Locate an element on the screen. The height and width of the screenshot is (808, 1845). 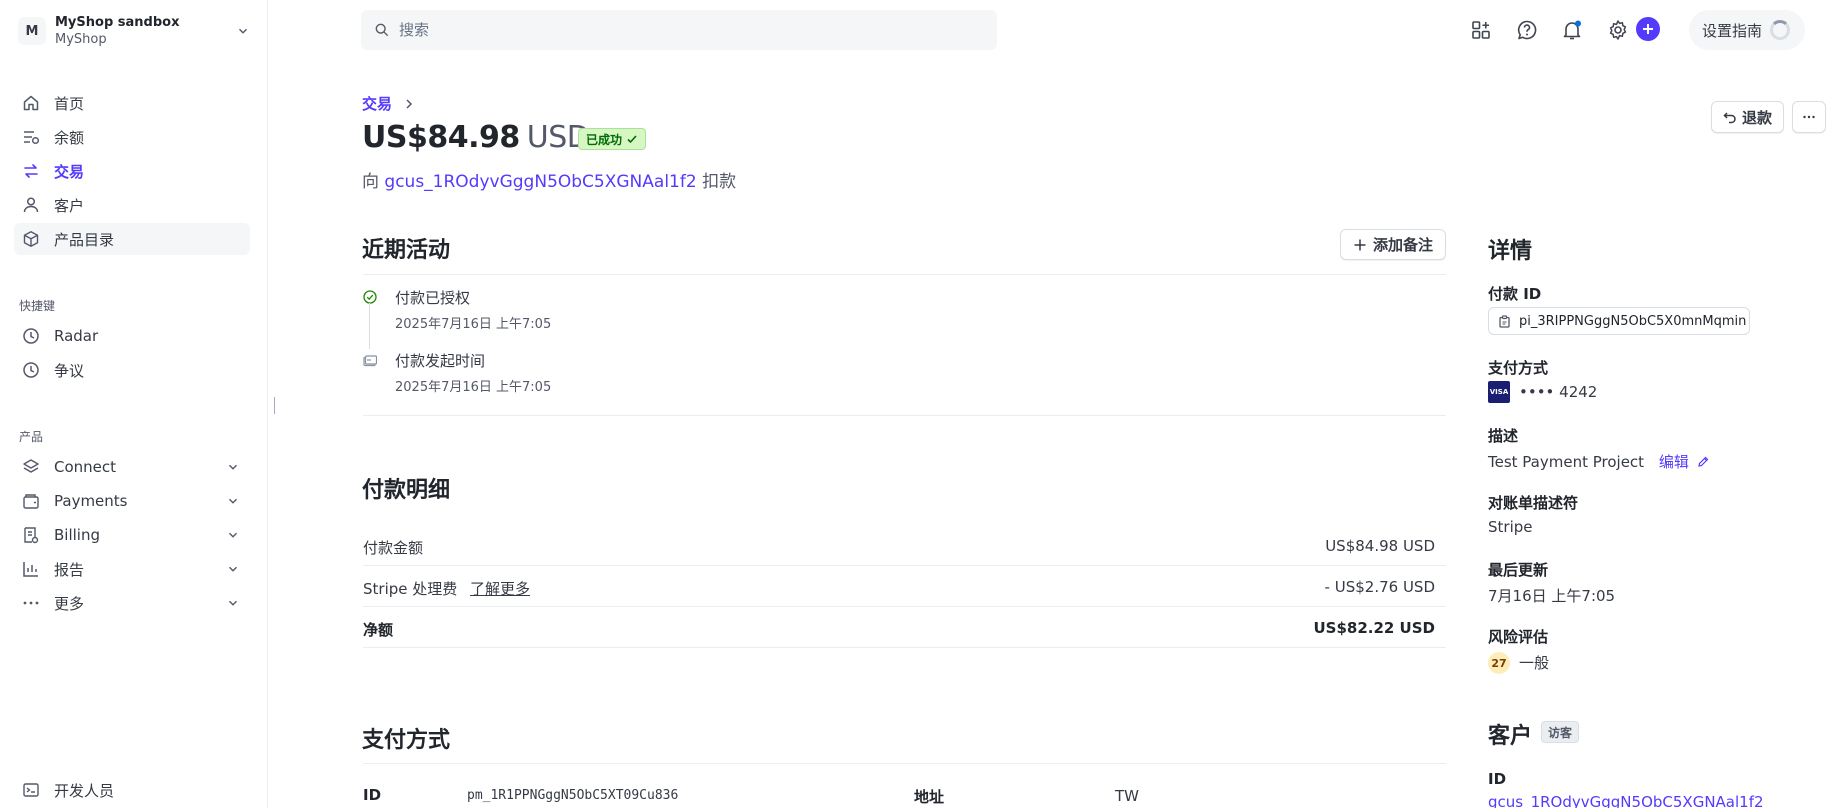
edit-description-link: 编辑 is located at coordinates (1684, 462).